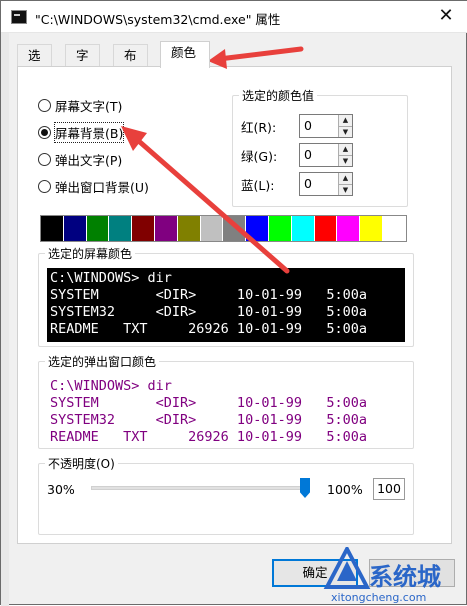 This screenshot has width=467, height=606. Describe the element at coordinates (259, 156) in the screenshot. I see `green-label: 绿(G):` at that location.